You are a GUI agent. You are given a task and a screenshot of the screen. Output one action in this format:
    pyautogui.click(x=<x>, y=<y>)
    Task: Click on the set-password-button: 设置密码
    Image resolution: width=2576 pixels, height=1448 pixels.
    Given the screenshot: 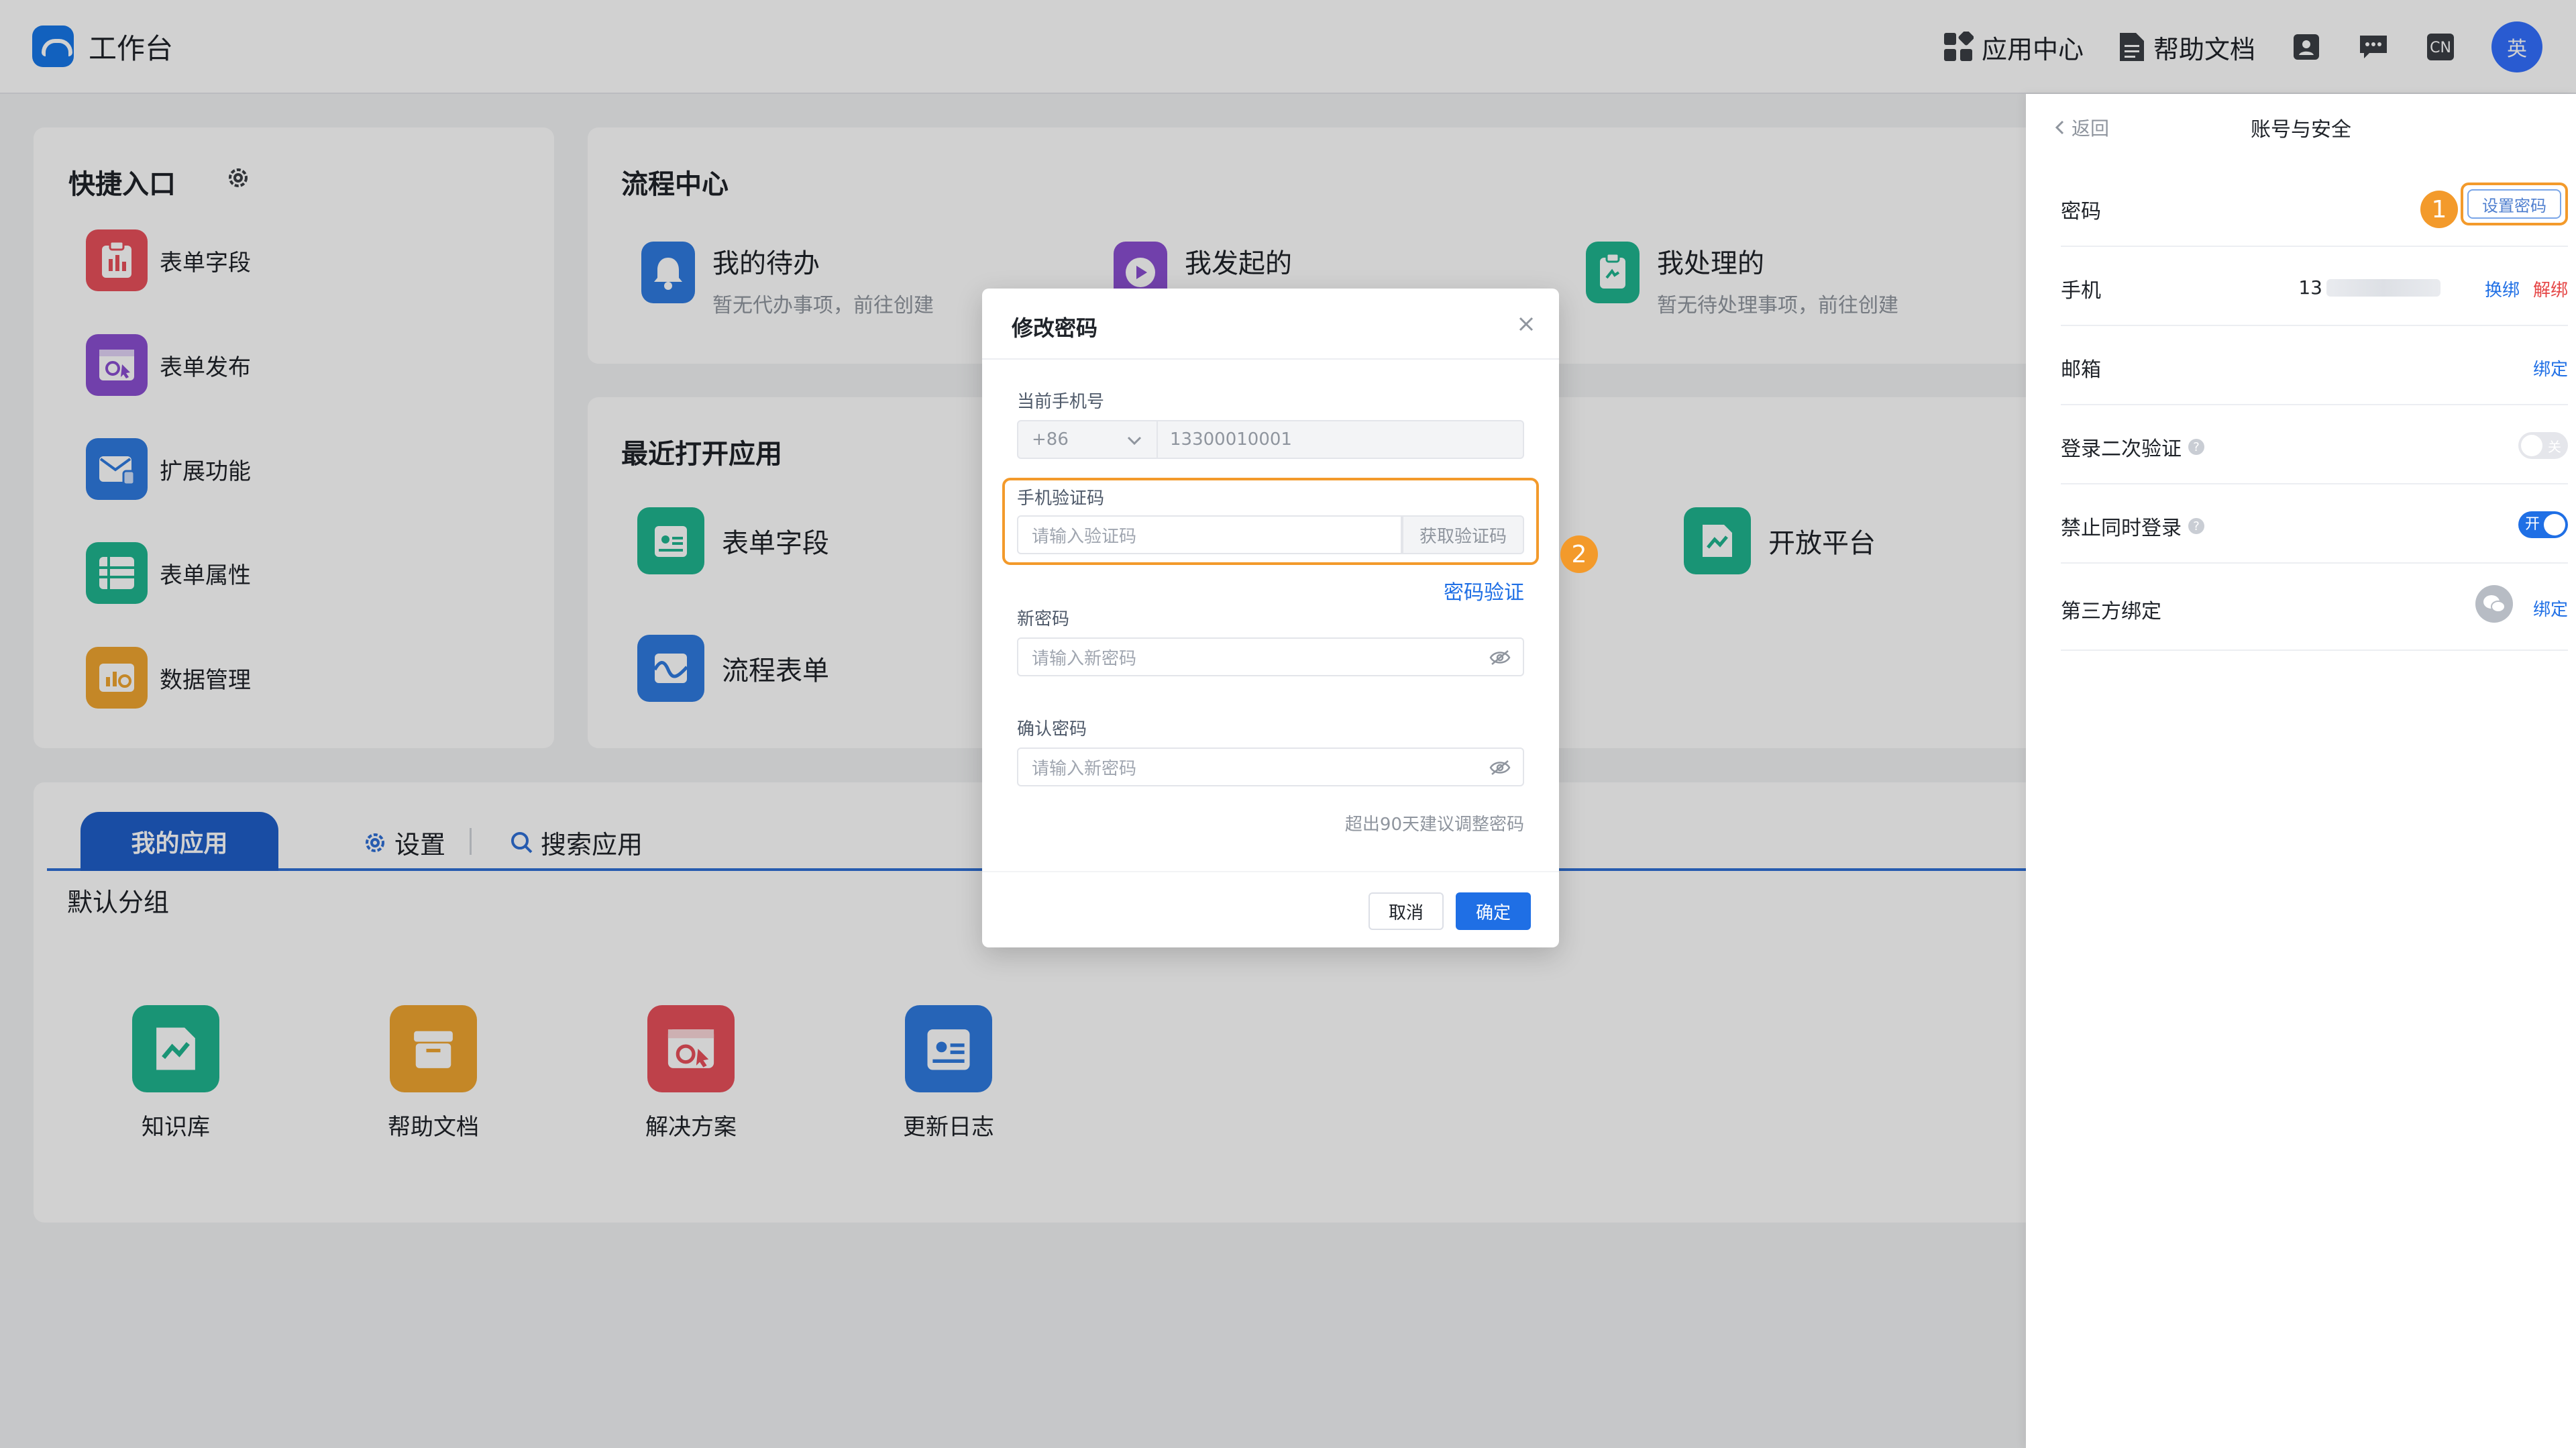 What is the action you would take?
    pyautogui.click(x=2514, y=204)
    